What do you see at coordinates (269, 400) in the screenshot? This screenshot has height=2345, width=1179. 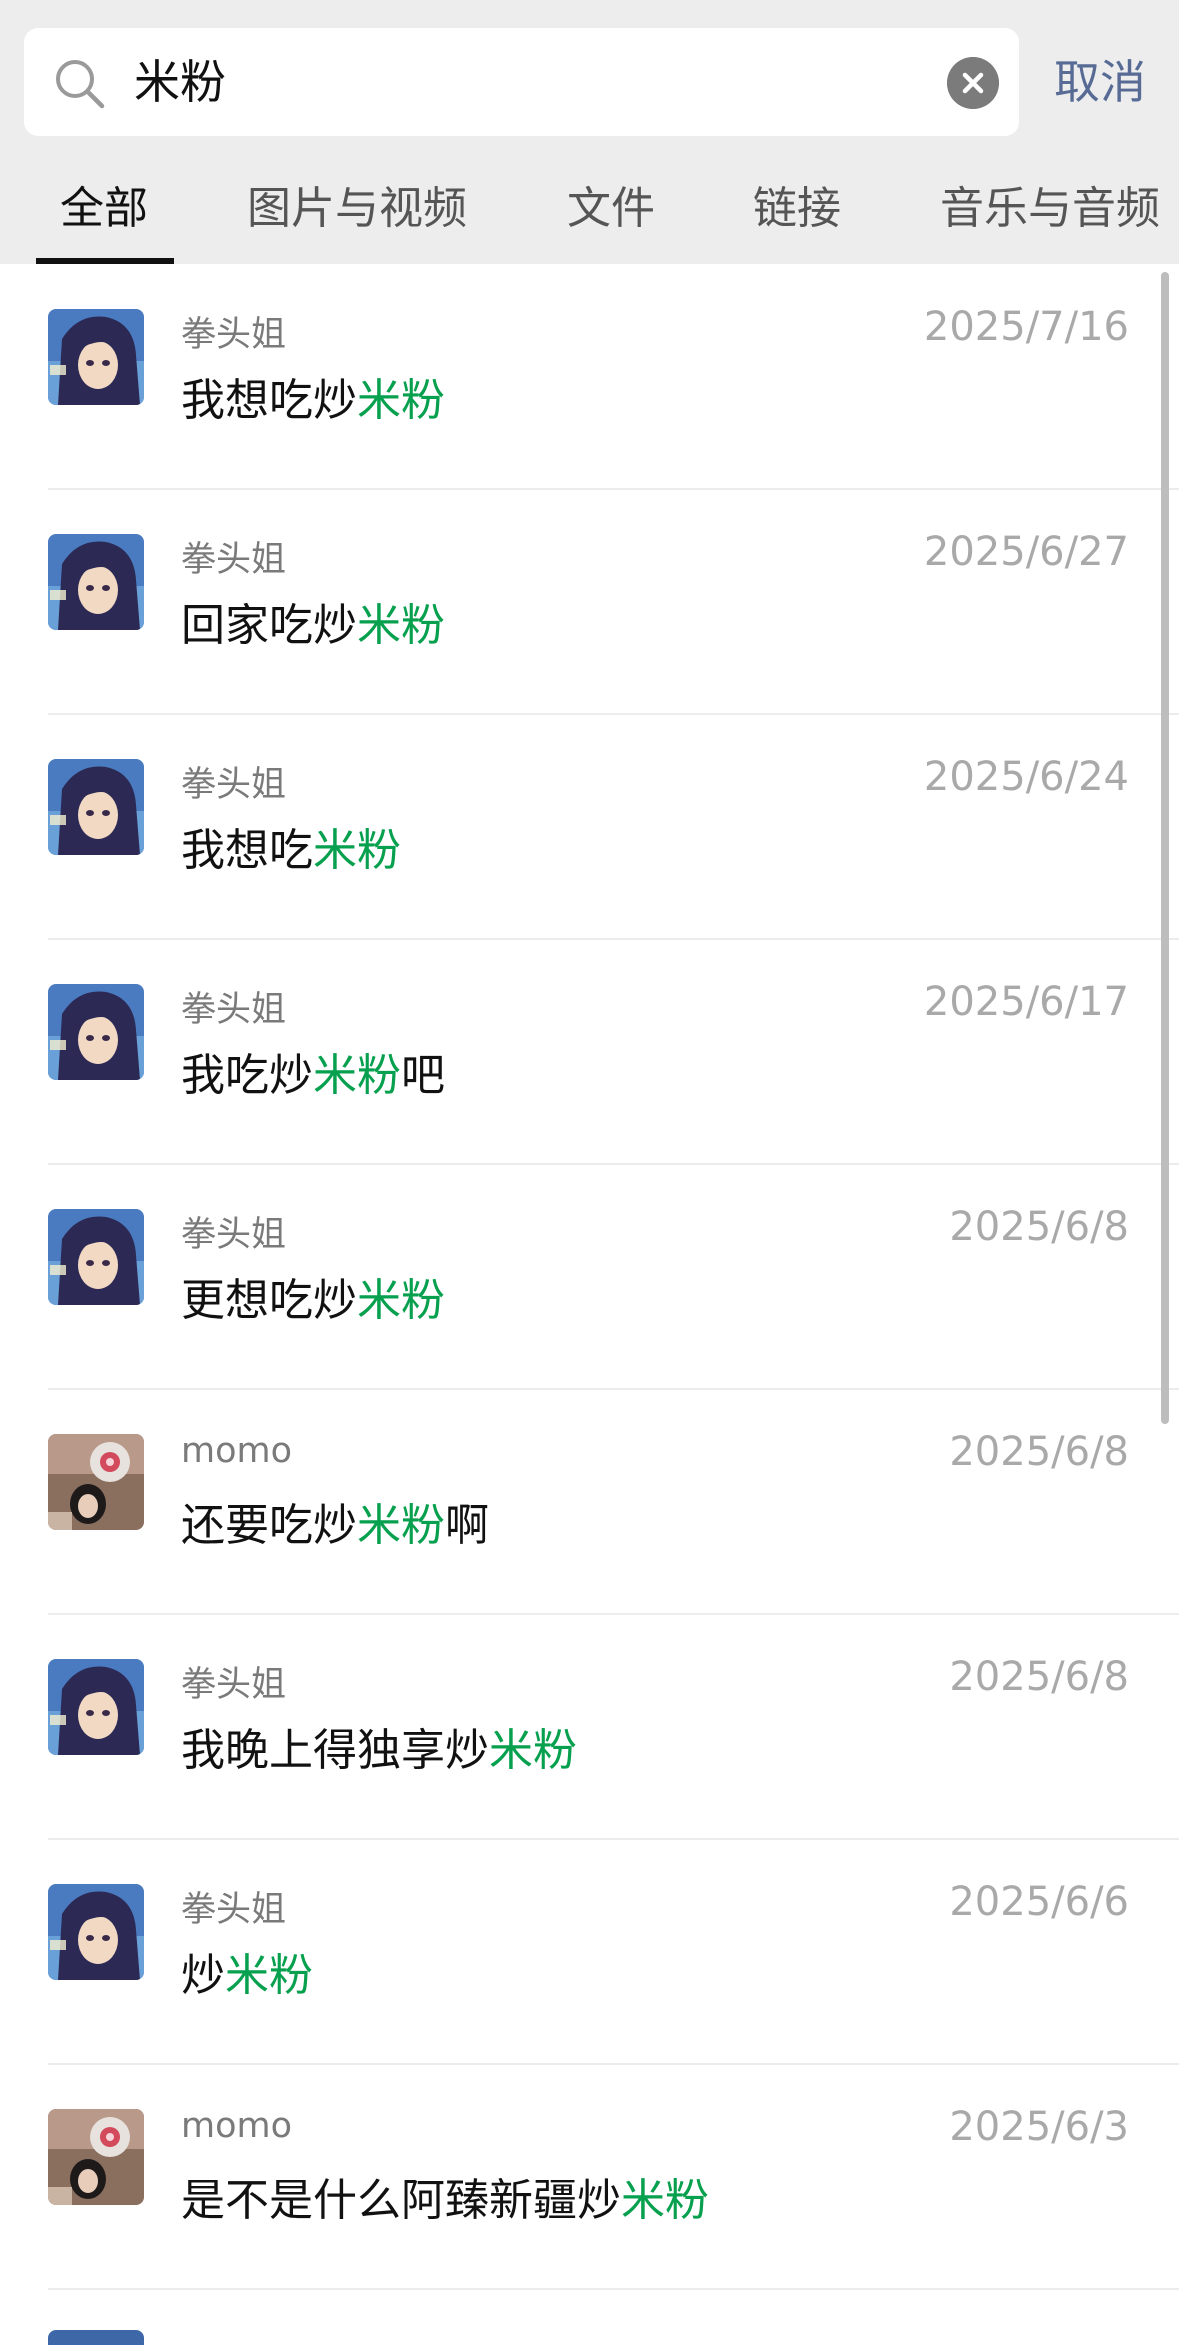 I see `snippet-text: 我想吃炒` at bounding box center [269, 400].